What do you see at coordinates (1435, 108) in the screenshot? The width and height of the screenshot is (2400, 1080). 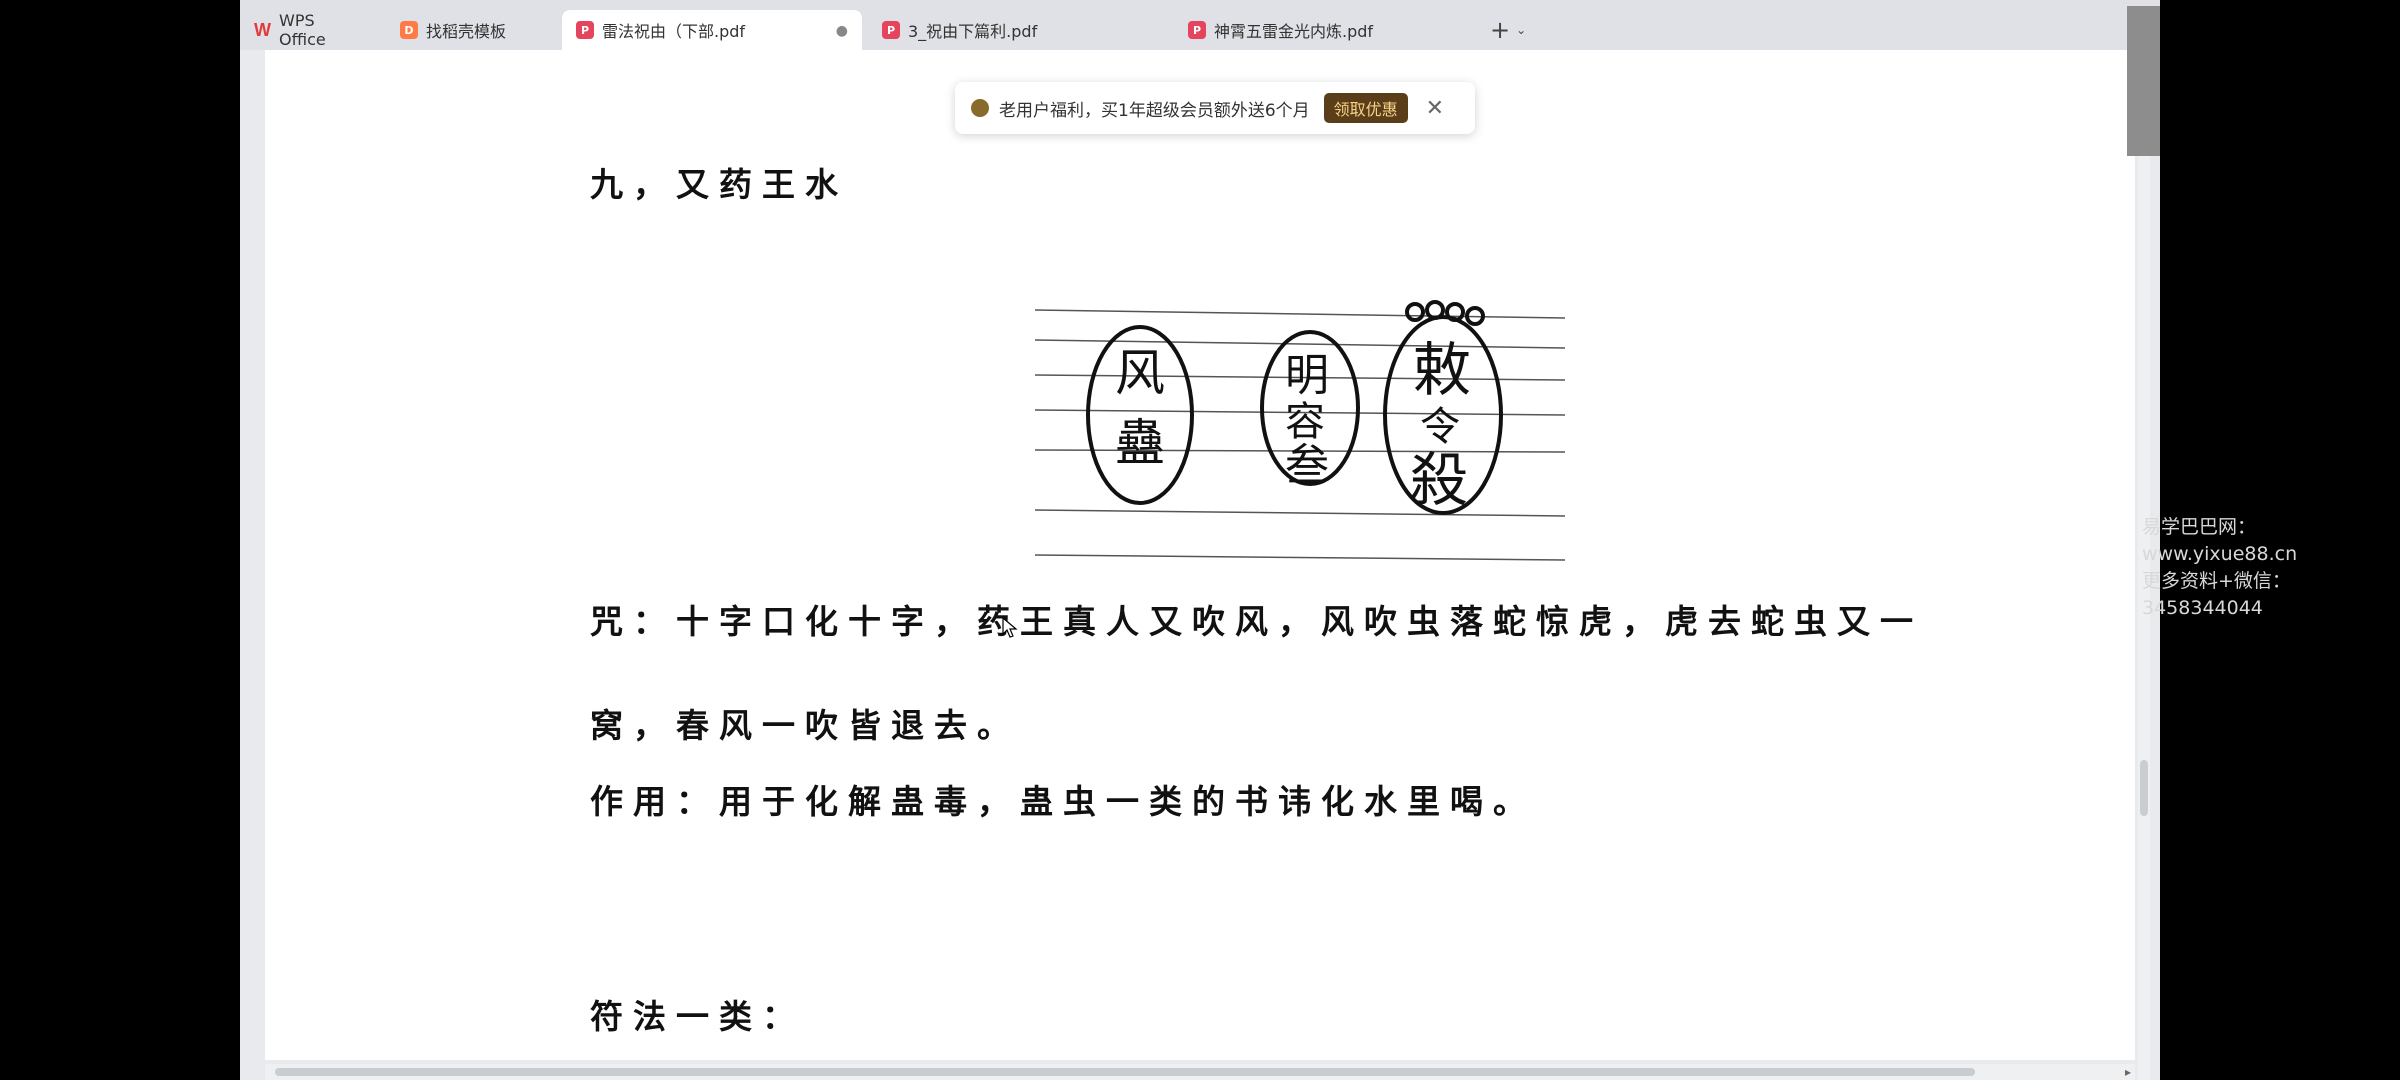 I see `close-icon: ✕` at bounding box center [1435, 108].